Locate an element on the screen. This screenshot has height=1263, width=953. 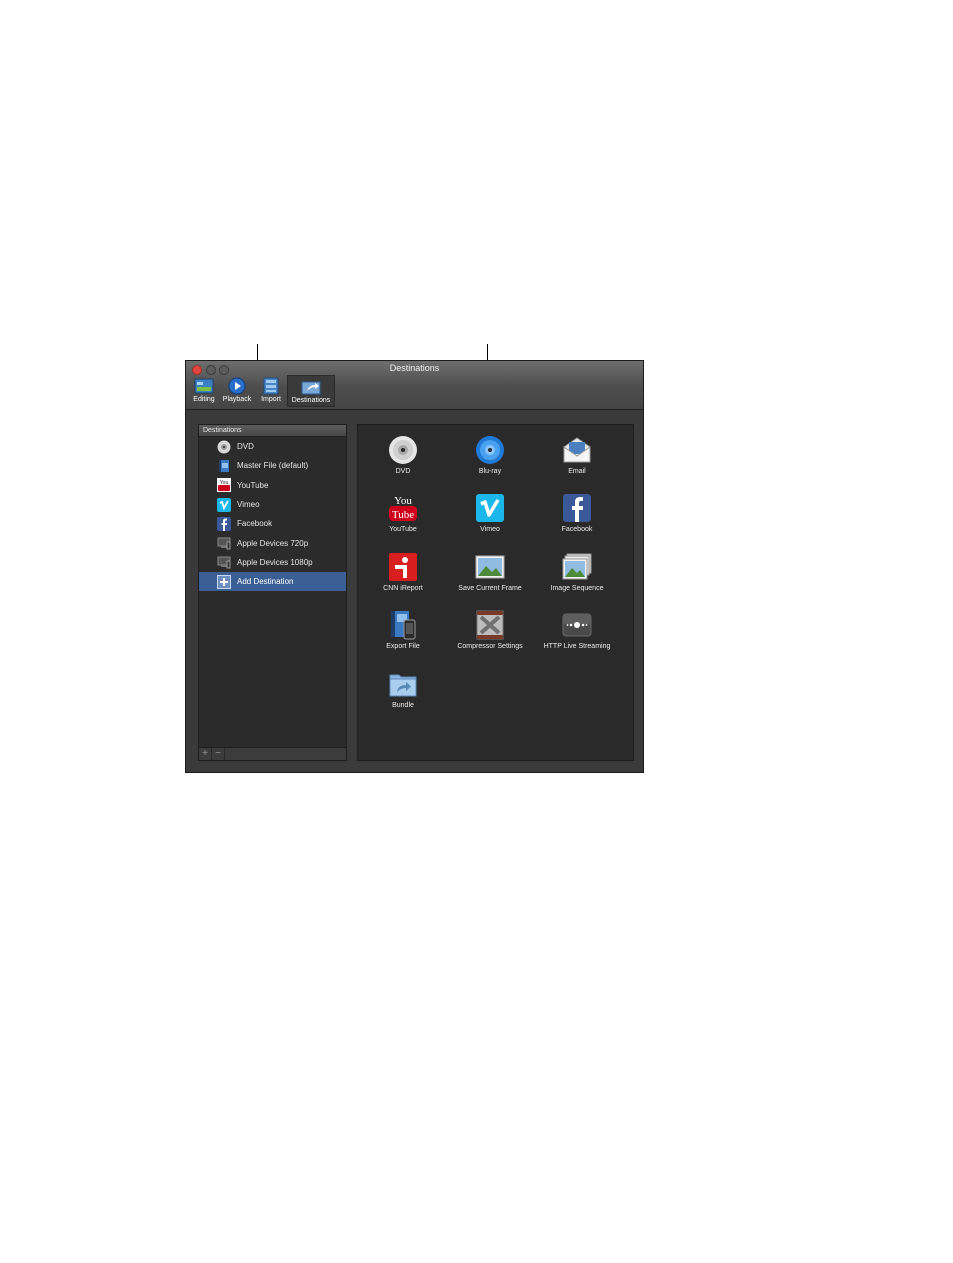
tile-vimeo: Vimeo is located at coordinates (490, 513).